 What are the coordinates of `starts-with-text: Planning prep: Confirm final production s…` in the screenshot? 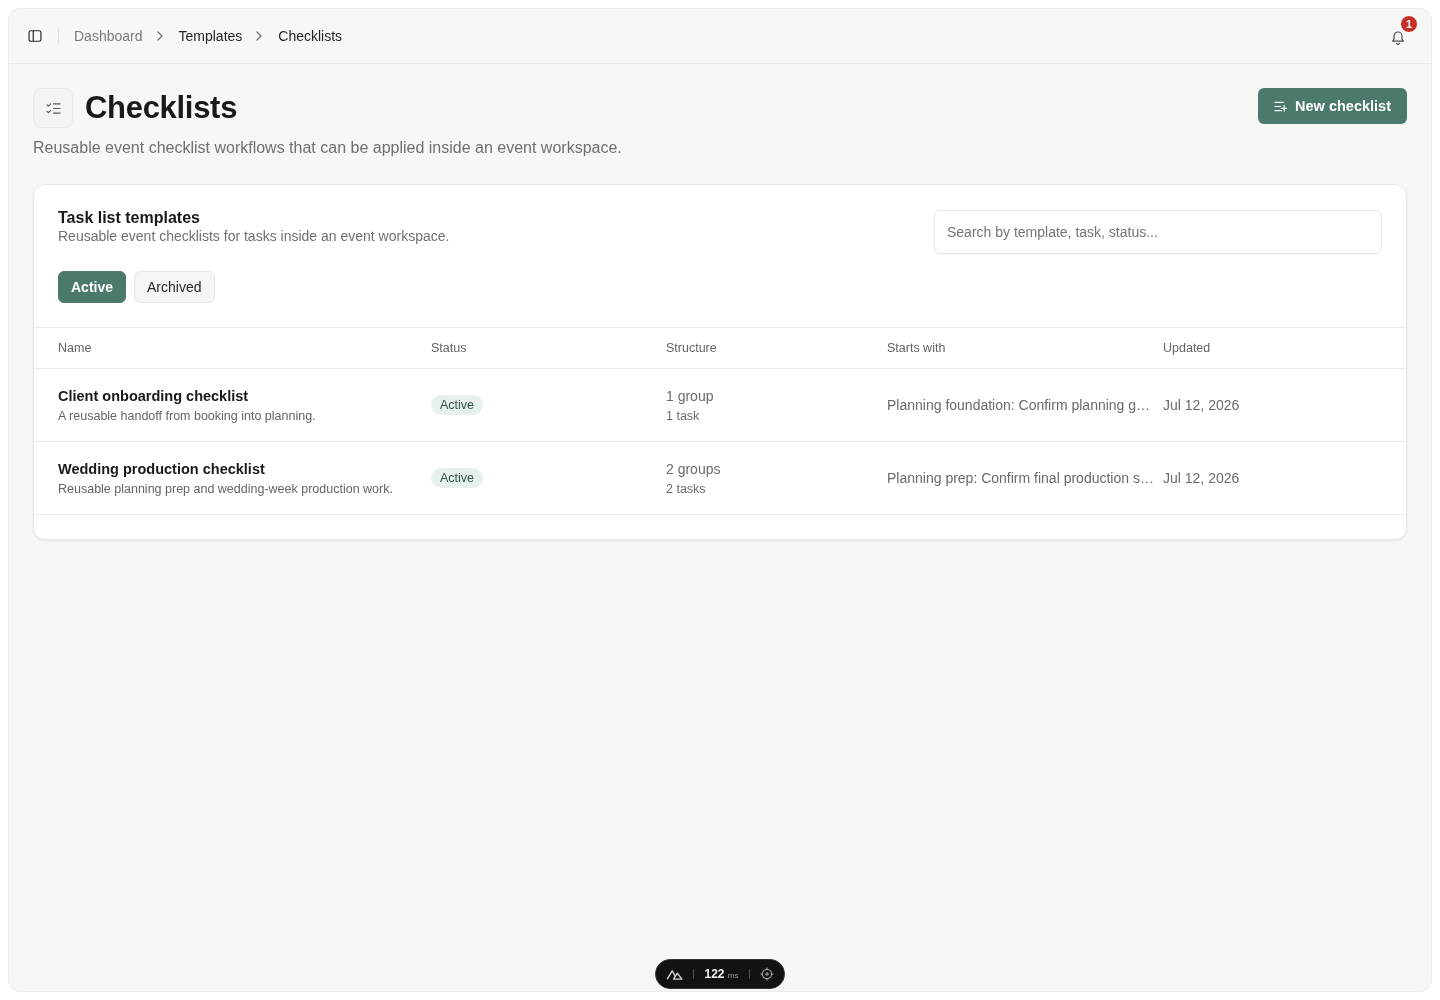 It's located at (1020, 478).